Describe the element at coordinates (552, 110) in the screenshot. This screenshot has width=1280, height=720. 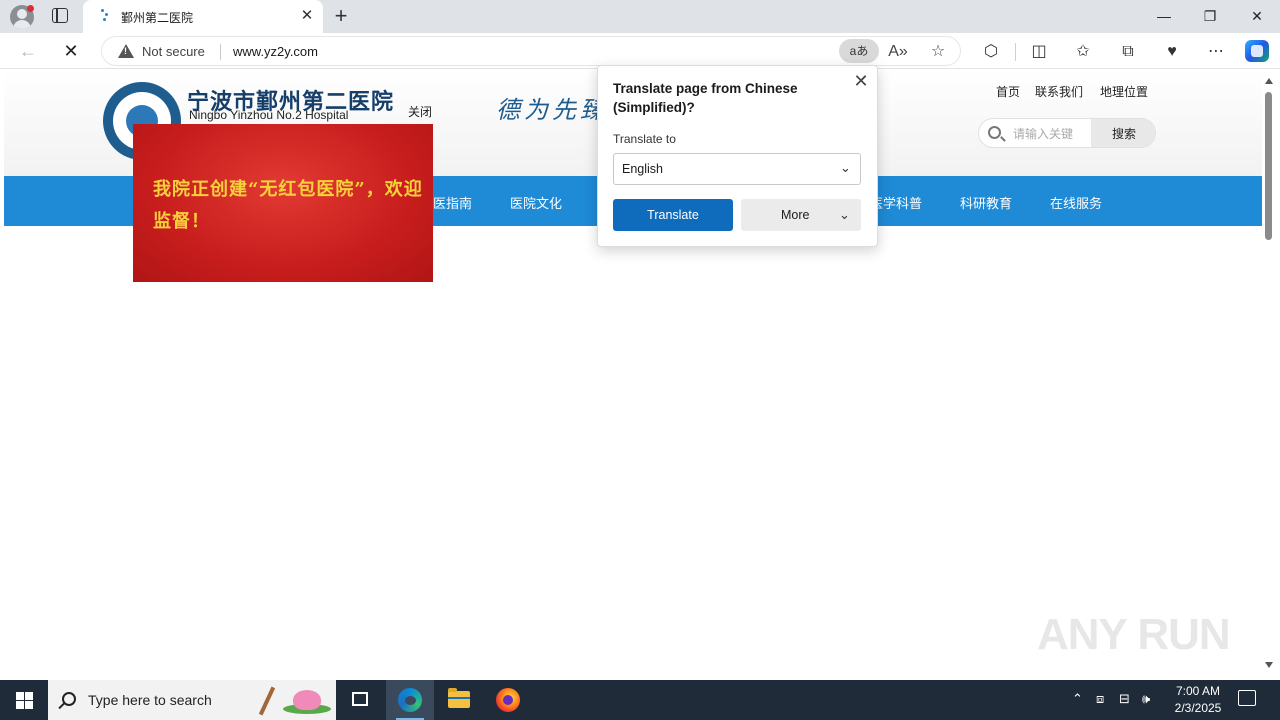
I see `motto-calligraphy: 德为先臻` at that location.